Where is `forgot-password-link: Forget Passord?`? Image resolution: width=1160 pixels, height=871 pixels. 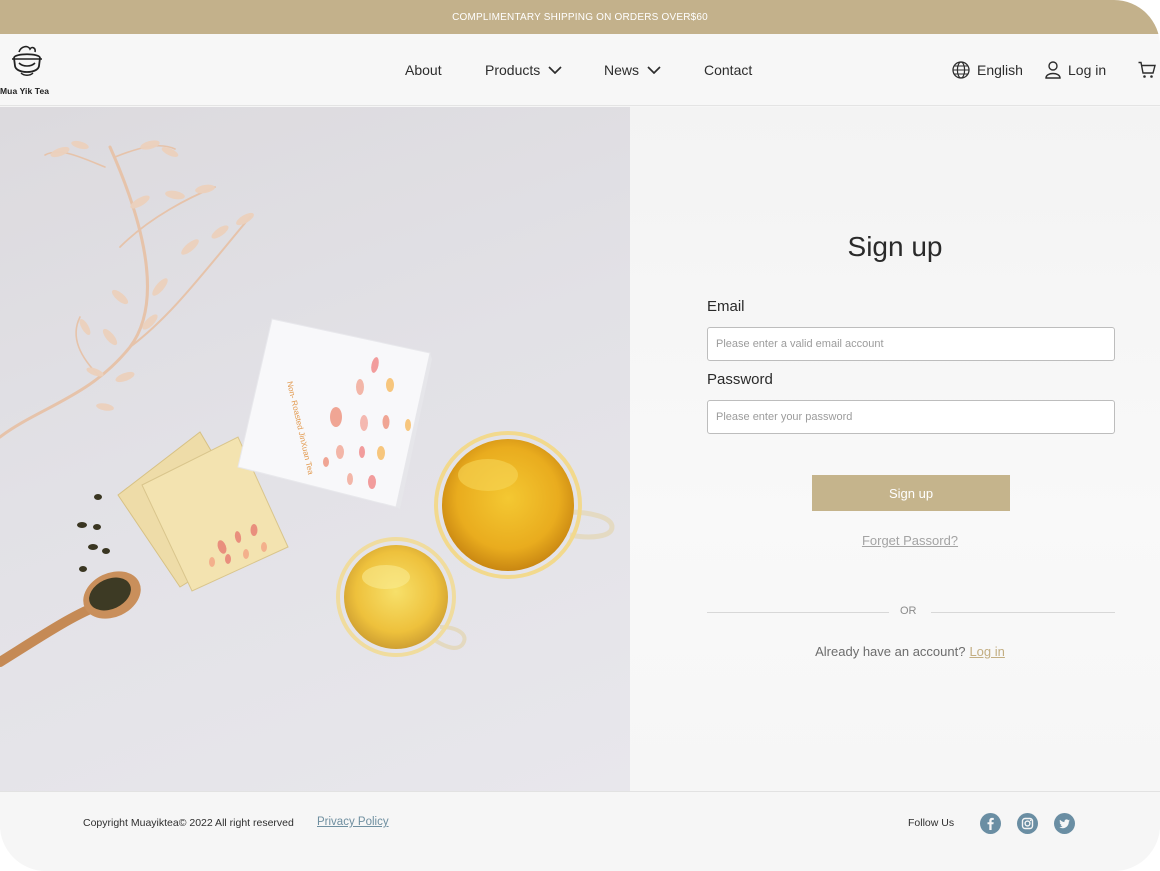
forgot-password-link: Forget Passord? is located at coordinates (895, 540).